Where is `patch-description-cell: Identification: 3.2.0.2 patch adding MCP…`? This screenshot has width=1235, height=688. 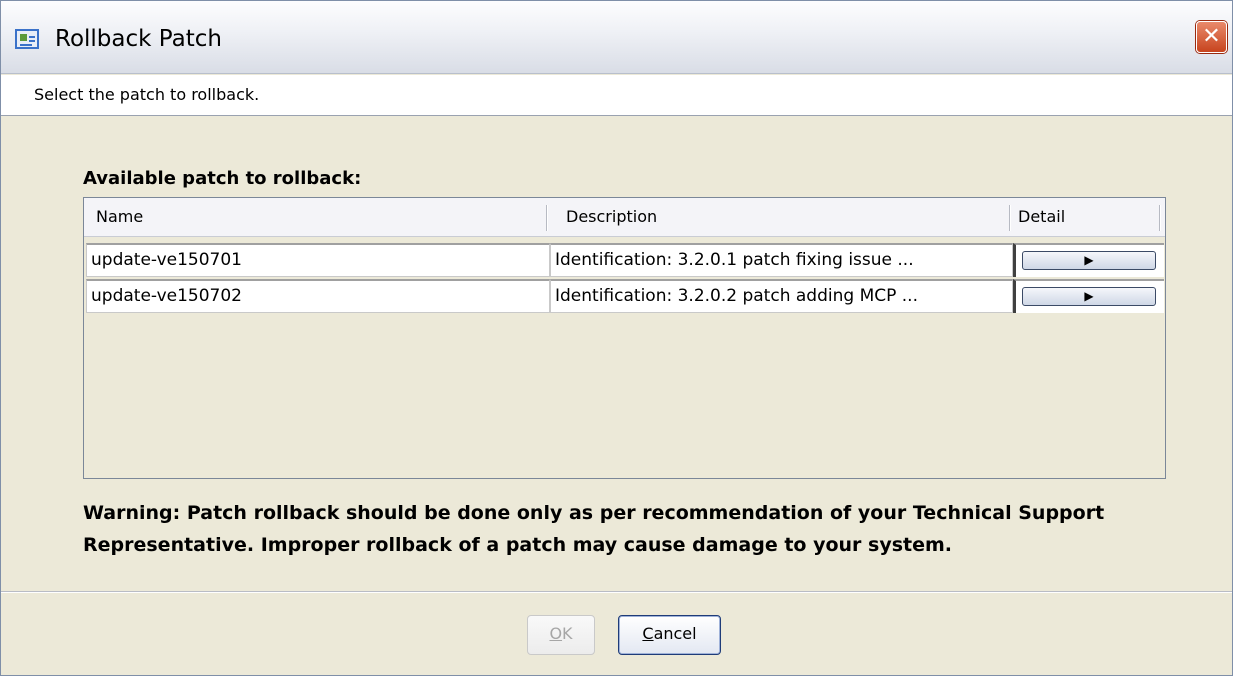 patch-description-cell: Identification: 3.2.0.2 patch adding MCP… is located at coordinates (781, 296).